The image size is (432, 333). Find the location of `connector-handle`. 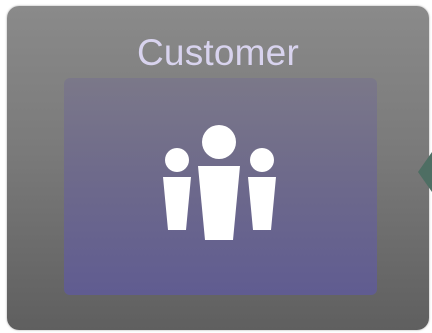

connector-handle is located at coordinates (425, 172).